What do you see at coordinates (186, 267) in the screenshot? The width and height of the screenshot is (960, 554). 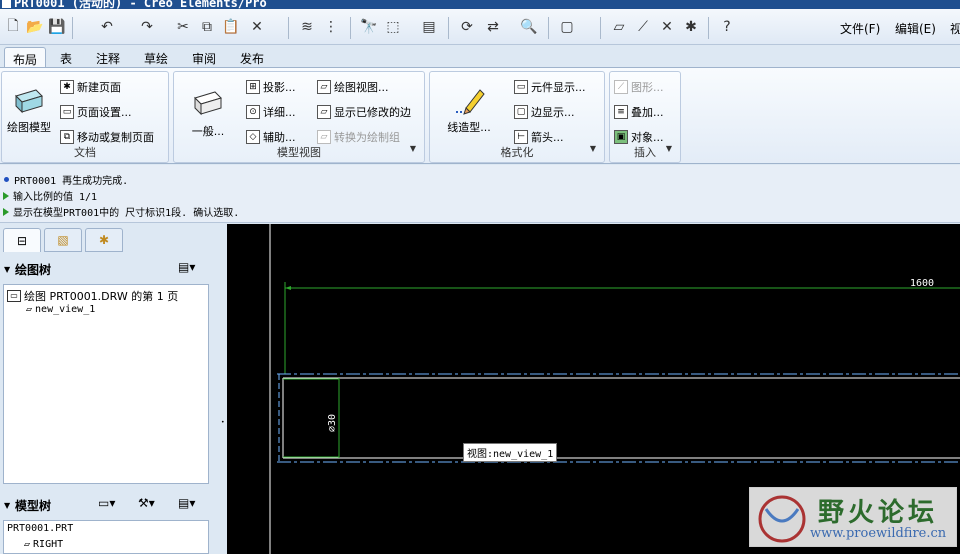 I see `show-menu-icon: ▤▾` at bounding box center [186, 267].